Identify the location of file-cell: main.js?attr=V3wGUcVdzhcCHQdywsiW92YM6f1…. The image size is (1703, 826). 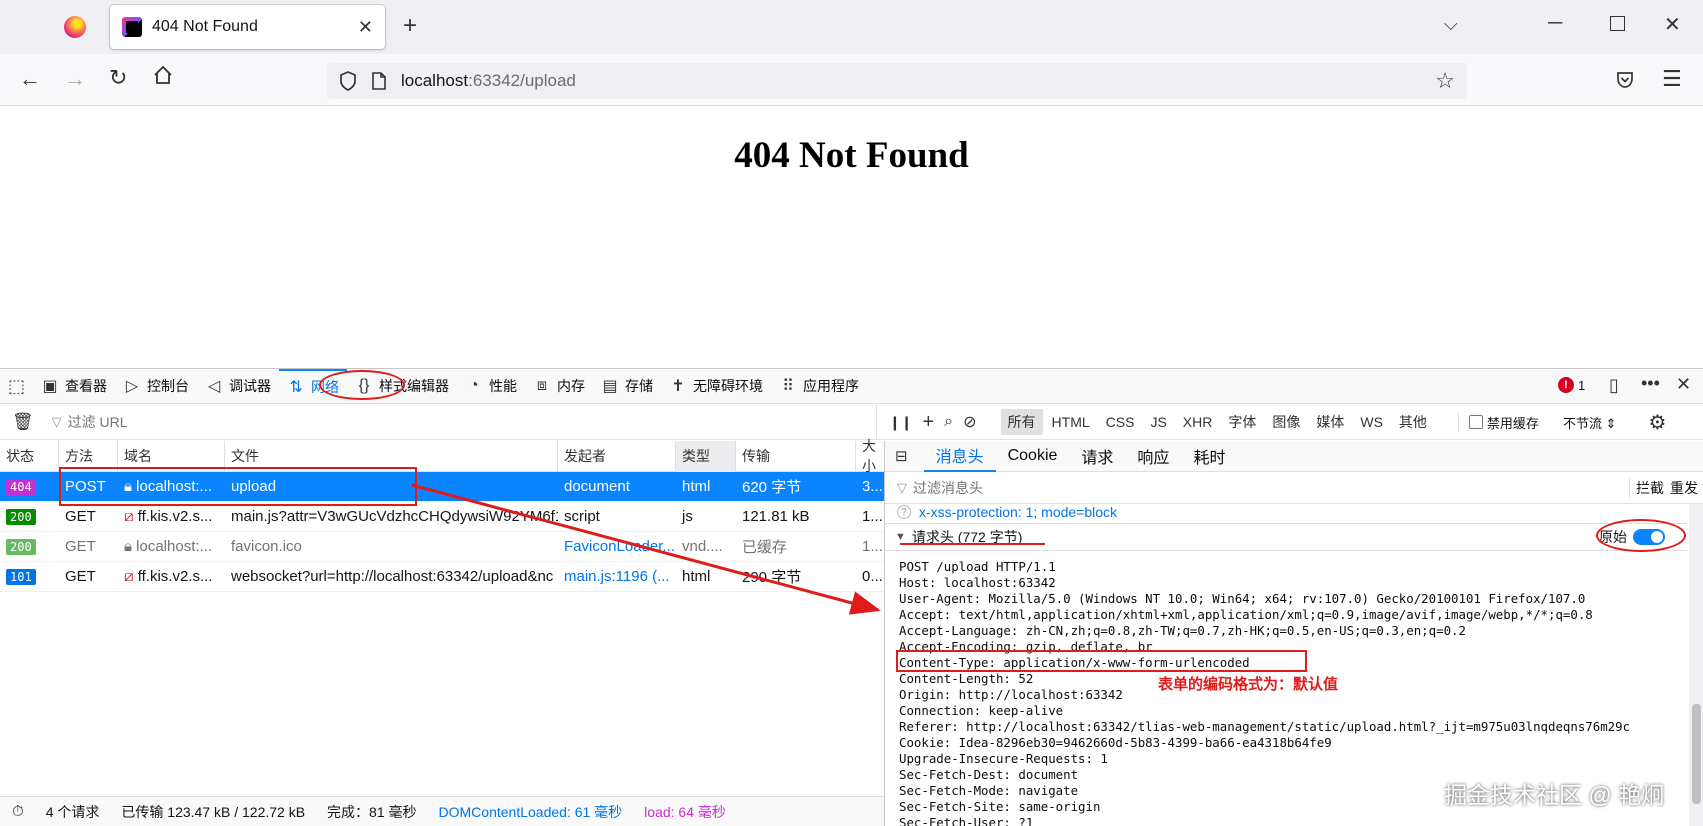
(394, 516).